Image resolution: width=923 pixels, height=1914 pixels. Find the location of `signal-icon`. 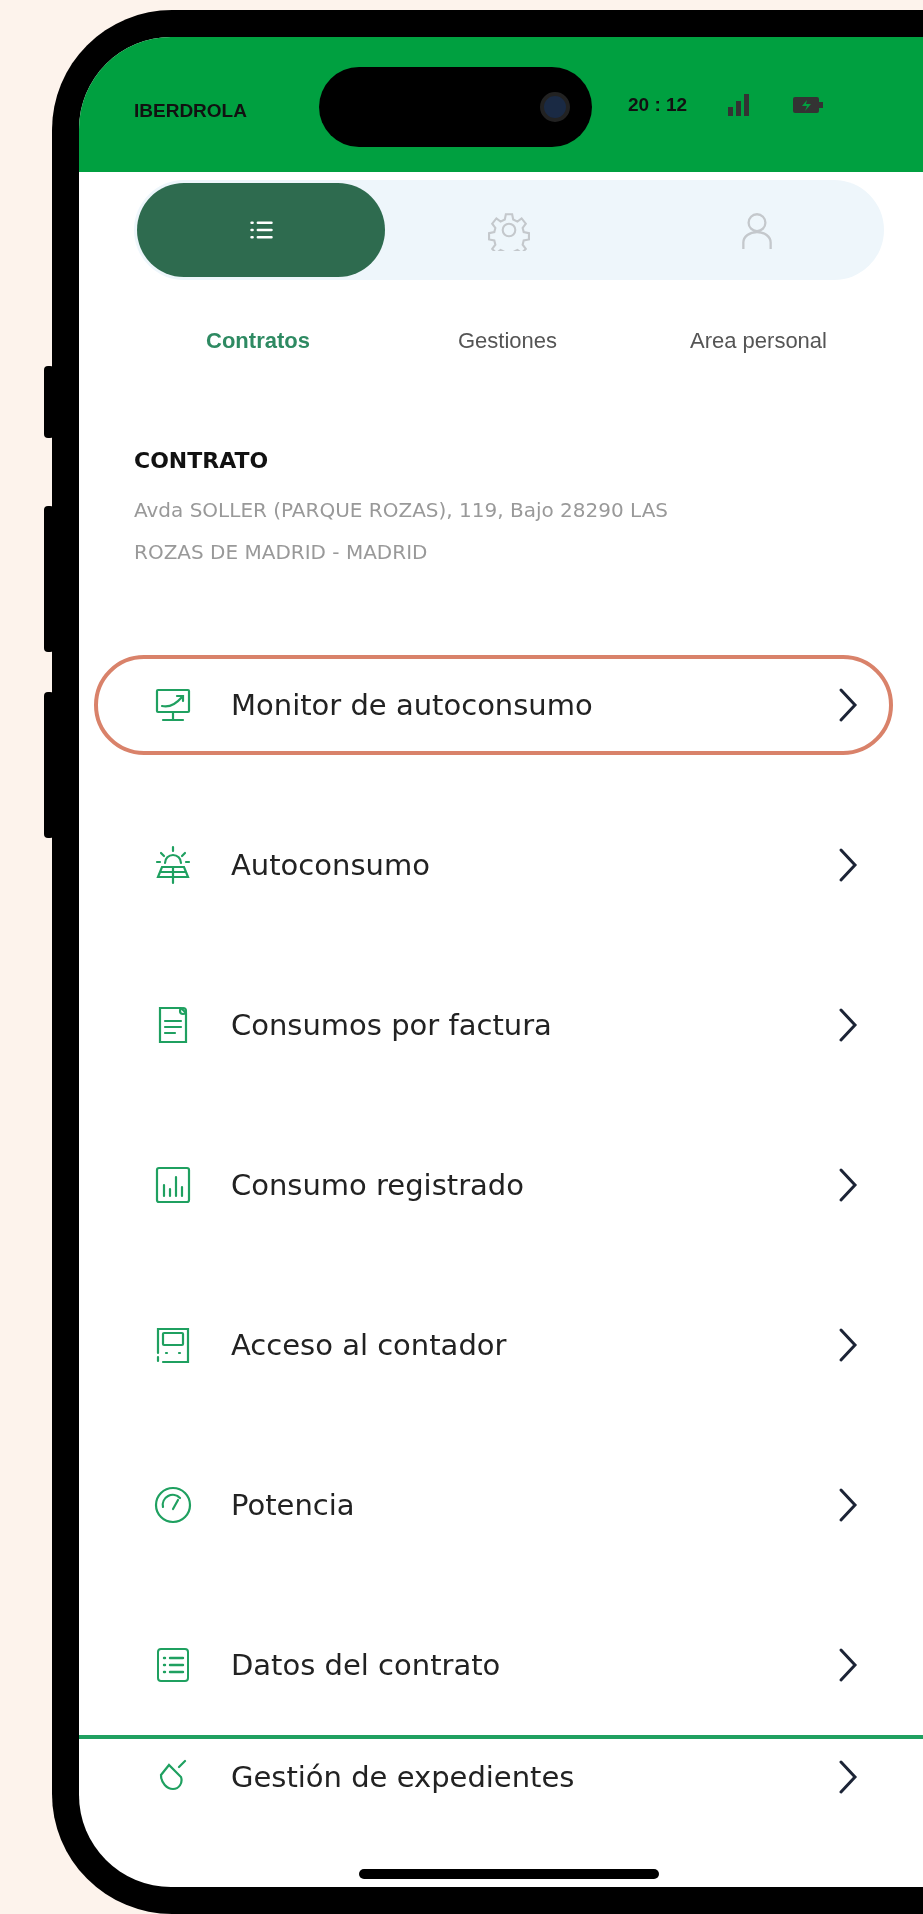

signal-icon is located at coordinates (739, 104).